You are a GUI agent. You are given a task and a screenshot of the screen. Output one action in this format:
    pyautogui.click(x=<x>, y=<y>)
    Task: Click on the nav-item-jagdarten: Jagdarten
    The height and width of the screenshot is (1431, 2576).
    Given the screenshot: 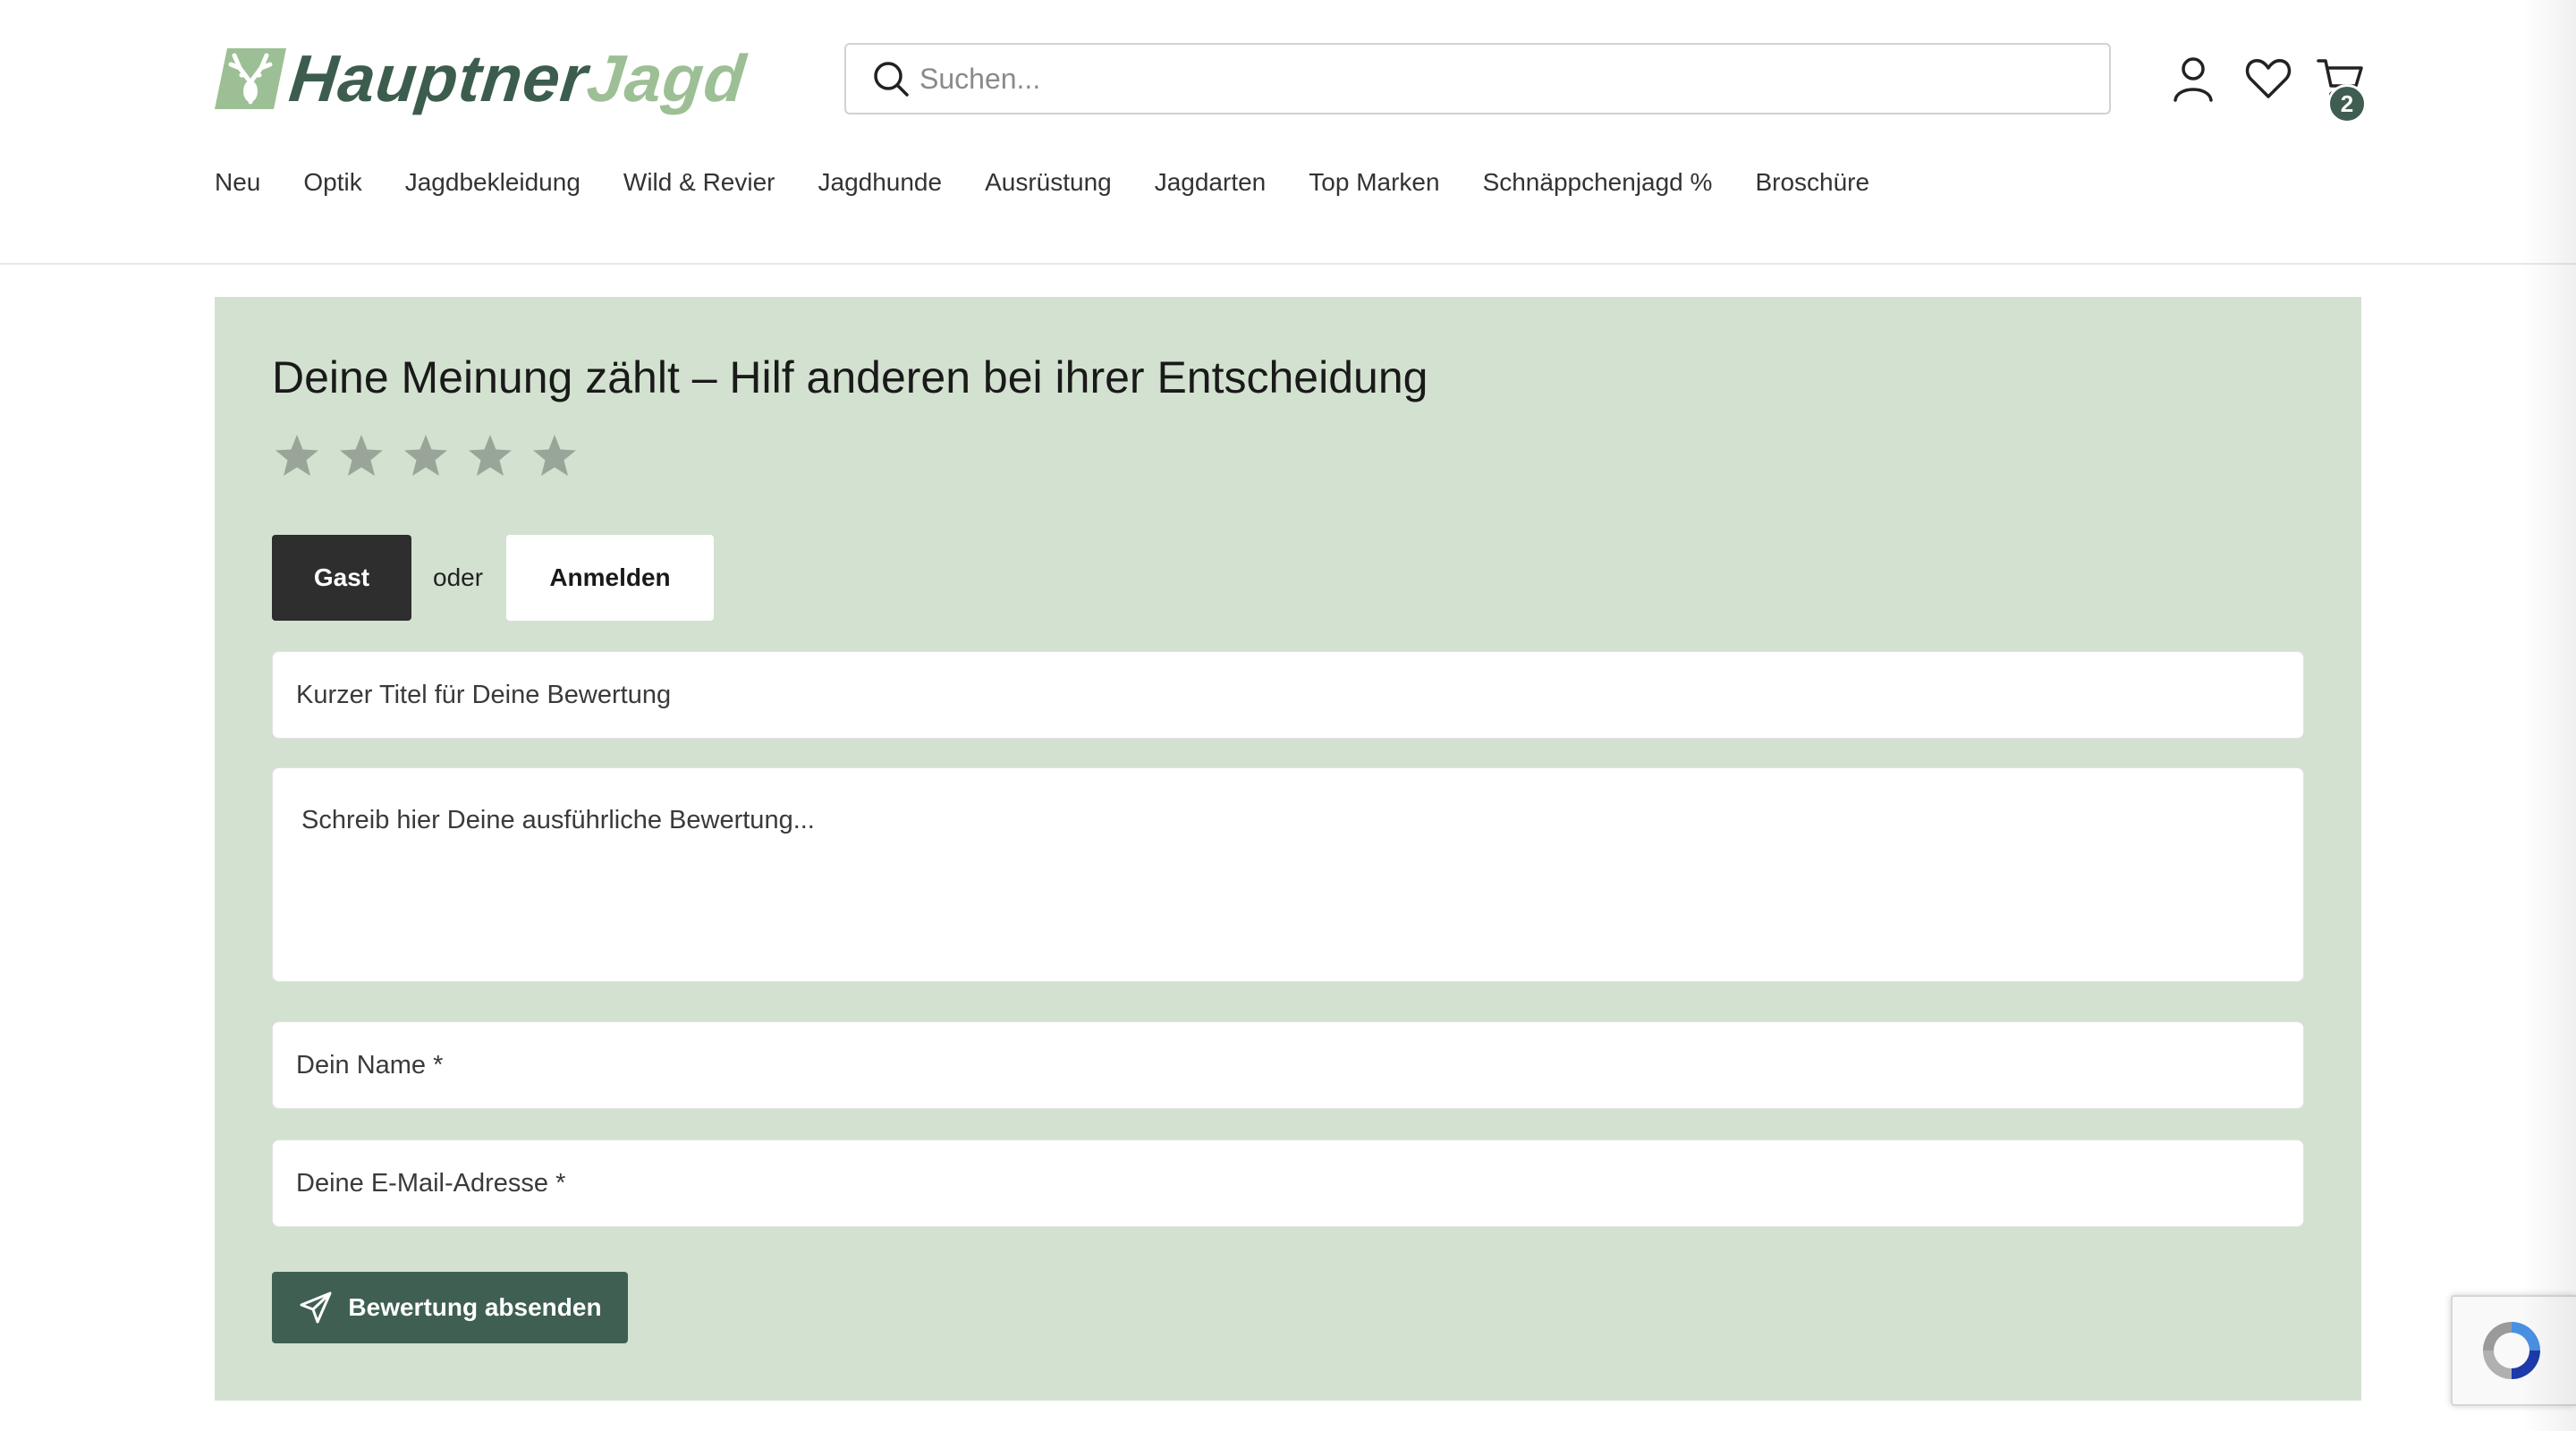 What is the action you would take?
    pyautogui.click(x=1211, y=183)
    